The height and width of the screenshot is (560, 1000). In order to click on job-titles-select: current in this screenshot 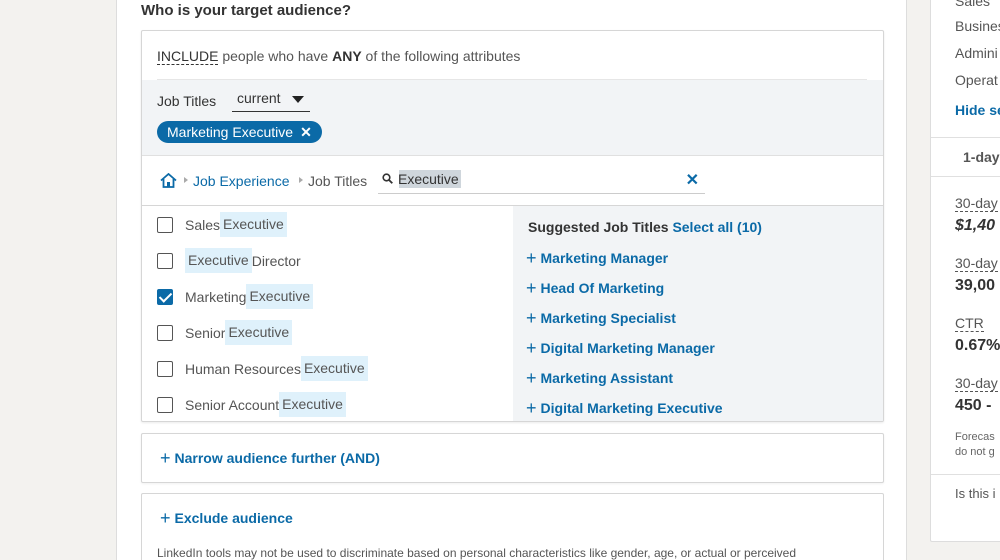, I will do `click(271, 101)`.